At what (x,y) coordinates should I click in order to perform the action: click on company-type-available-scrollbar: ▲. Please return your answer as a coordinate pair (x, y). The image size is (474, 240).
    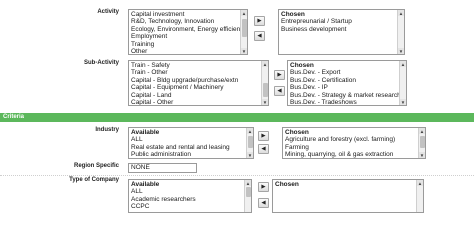
    Looking at the image, I should click on (247, 196).